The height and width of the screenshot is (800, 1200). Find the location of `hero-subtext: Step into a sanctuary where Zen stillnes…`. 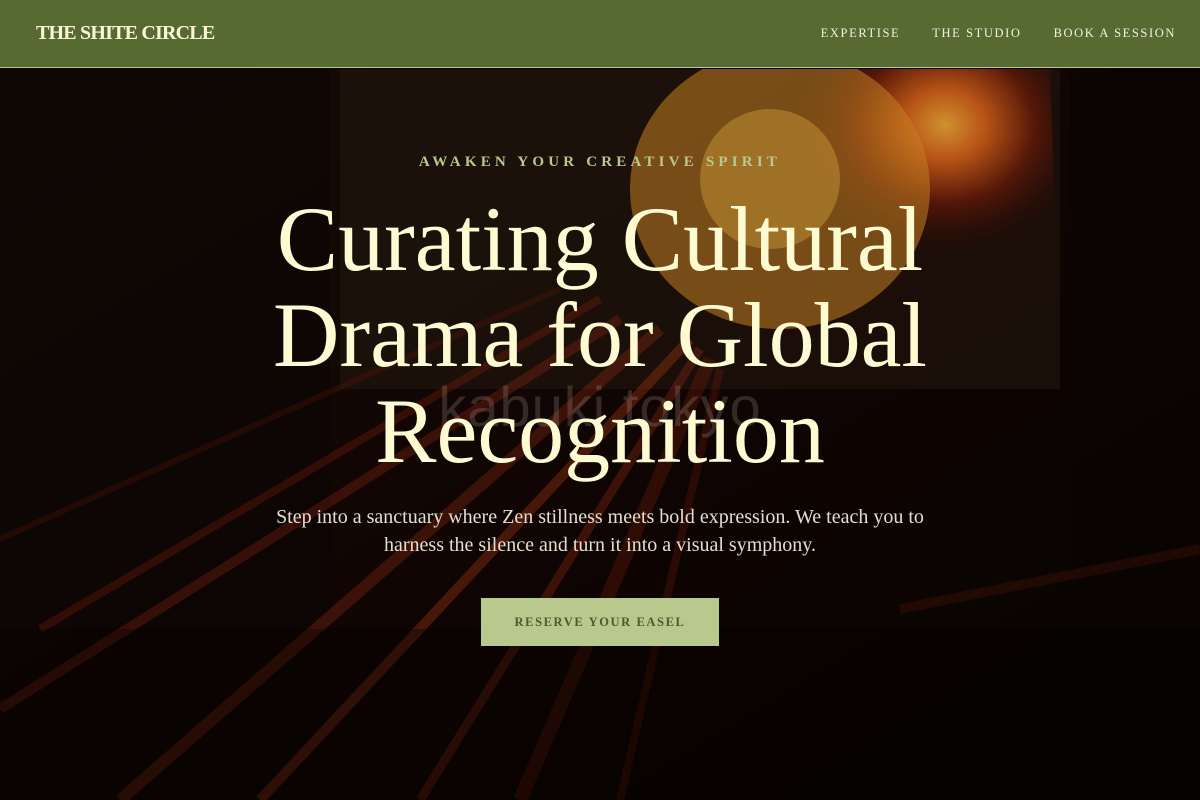

hero-subtext: Step into a sanctuary where Zen stillnes… is located at coordinates (600, 531).